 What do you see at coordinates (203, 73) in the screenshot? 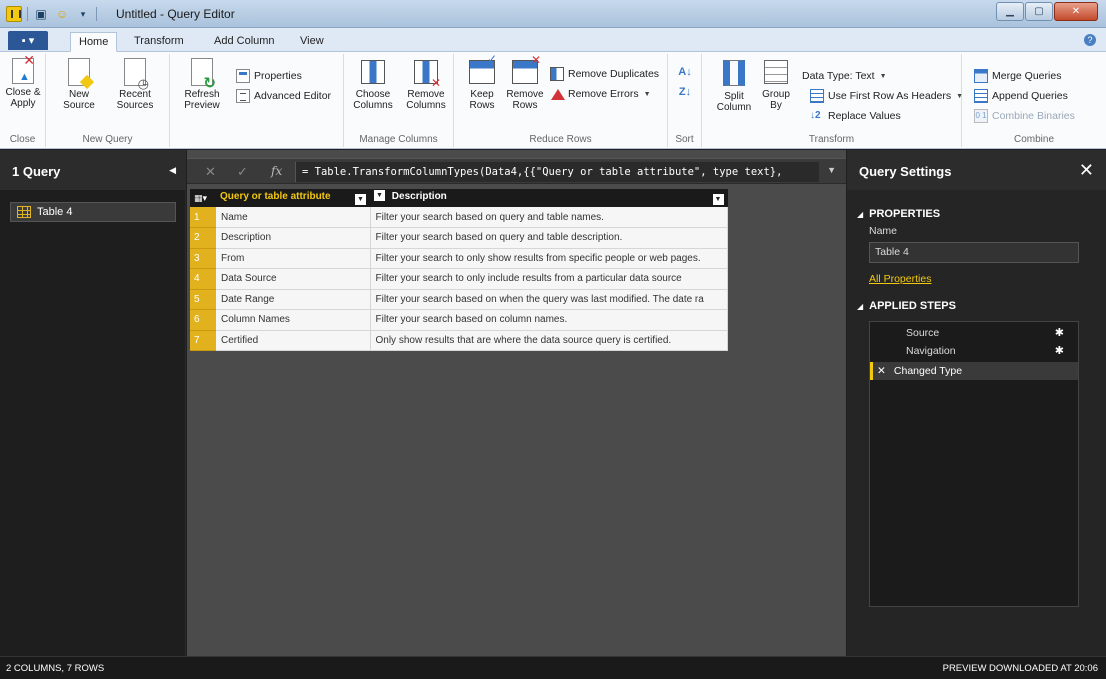
I see `refresh-icon` at bounding box center [203, 73].